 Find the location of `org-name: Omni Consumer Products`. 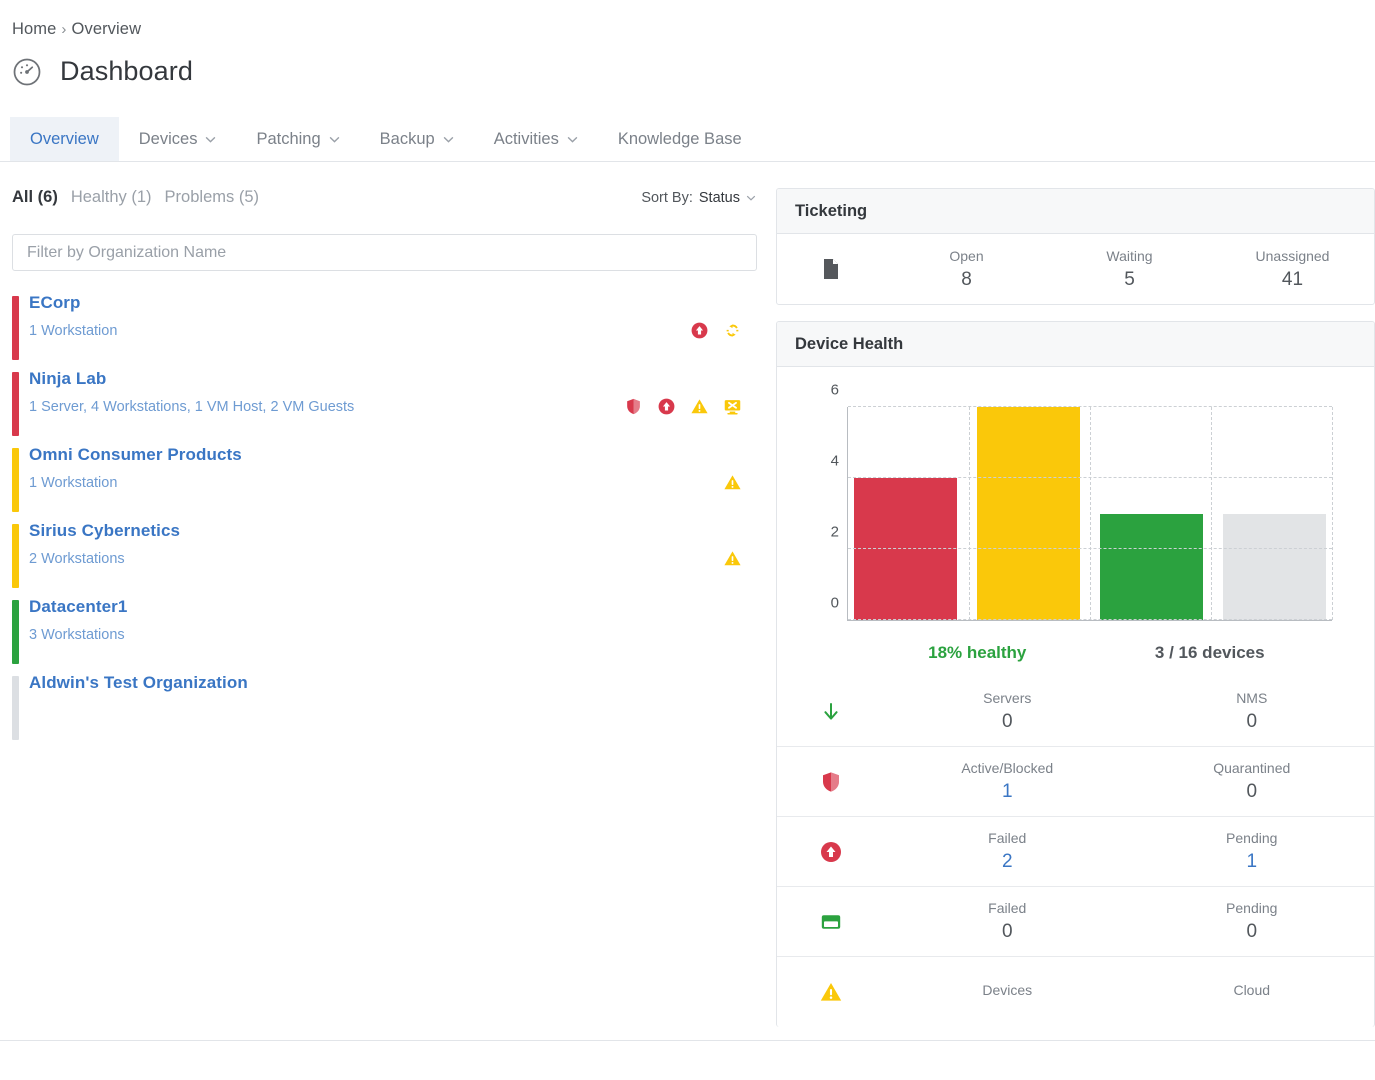

org-name: Omni Consumer Products is located at coordinates (376, 455).